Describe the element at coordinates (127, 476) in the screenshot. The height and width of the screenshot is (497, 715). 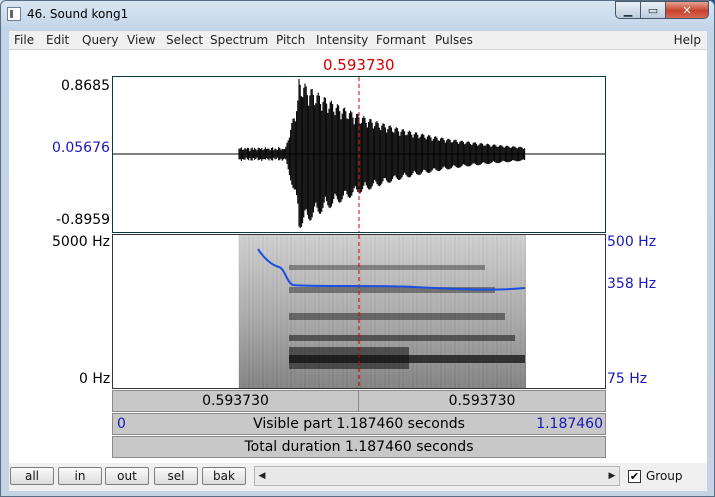
I see `out-button: out` at that location.